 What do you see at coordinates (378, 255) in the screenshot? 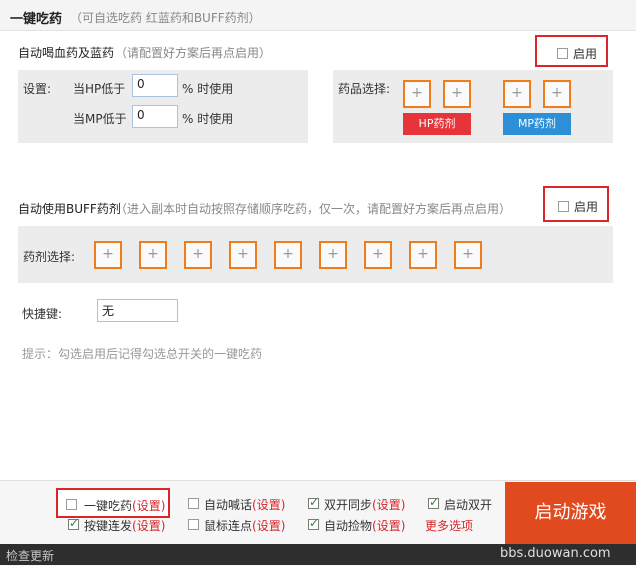
I see `buff-slot-7: +` at bounding box center [378, 255].